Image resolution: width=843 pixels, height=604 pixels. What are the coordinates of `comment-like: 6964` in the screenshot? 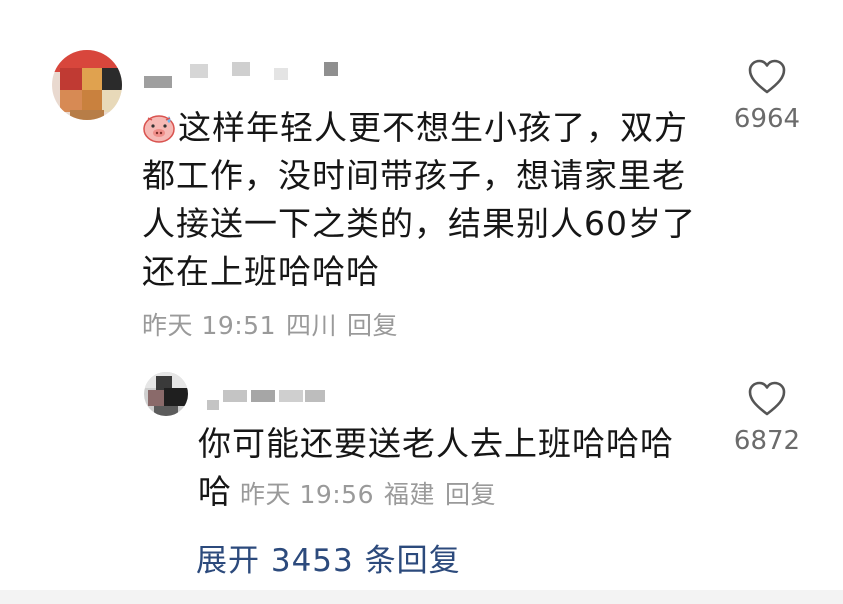 It's located at (767, 96).